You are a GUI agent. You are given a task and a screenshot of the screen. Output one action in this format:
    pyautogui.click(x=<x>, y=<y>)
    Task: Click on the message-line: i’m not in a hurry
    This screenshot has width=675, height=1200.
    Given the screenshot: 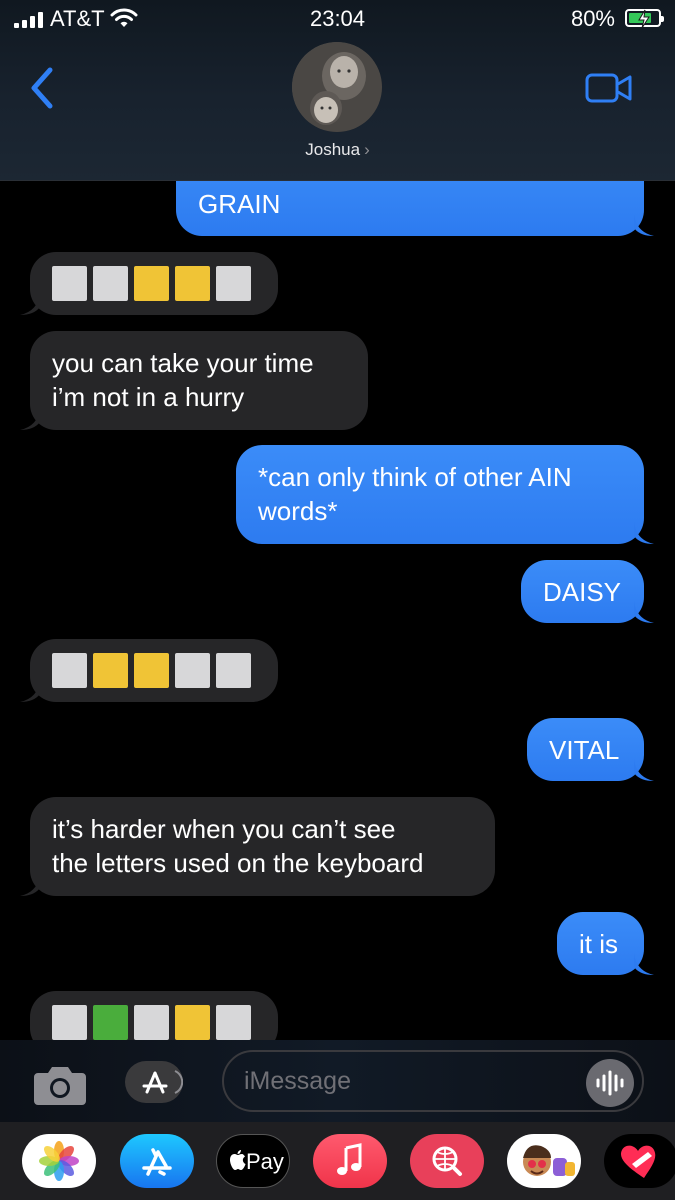 What is the action you would take?
    pyautogui.click(x=148, y=397)
    